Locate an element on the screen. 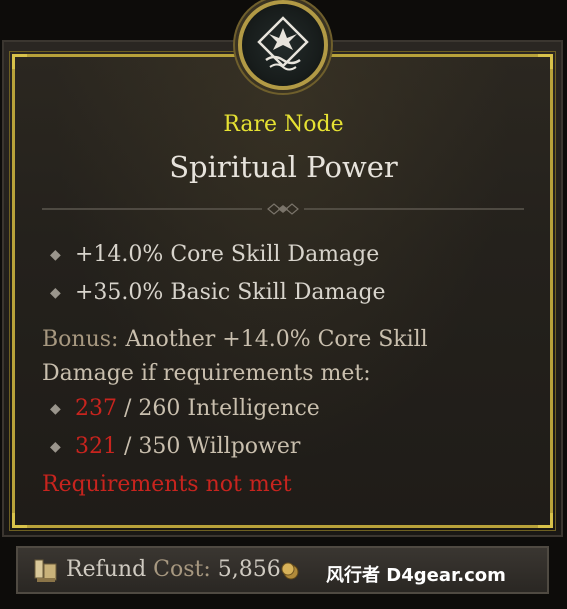  refund-footer: Refund Cost: 5,856 风行者 D4gear.com is located at coordinates (282, 570).